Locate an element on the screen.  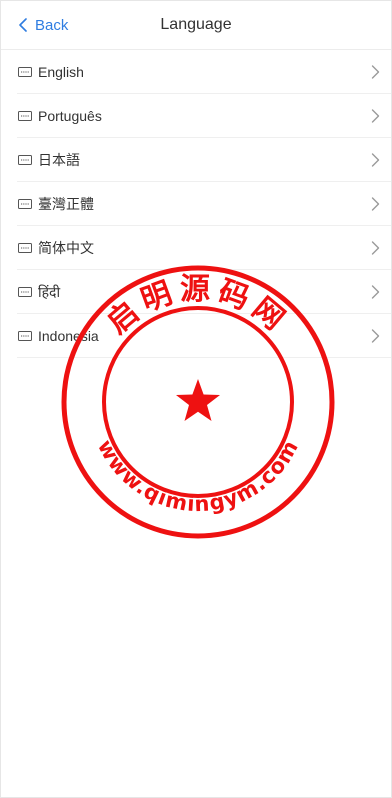
page-title: Language is located at coordinates (196, 24).